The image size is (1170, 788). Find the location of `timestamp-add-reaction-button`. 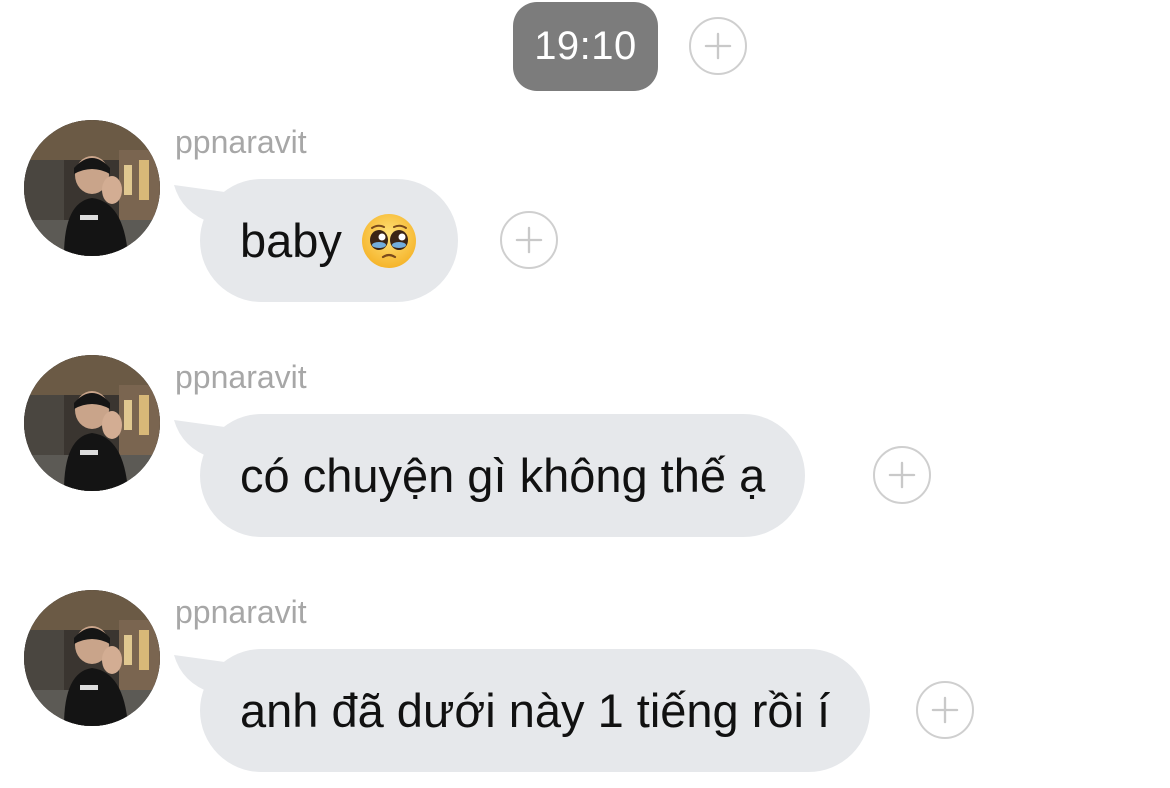

timestamp-add-reaction-button is located at coordinates (718, 46).